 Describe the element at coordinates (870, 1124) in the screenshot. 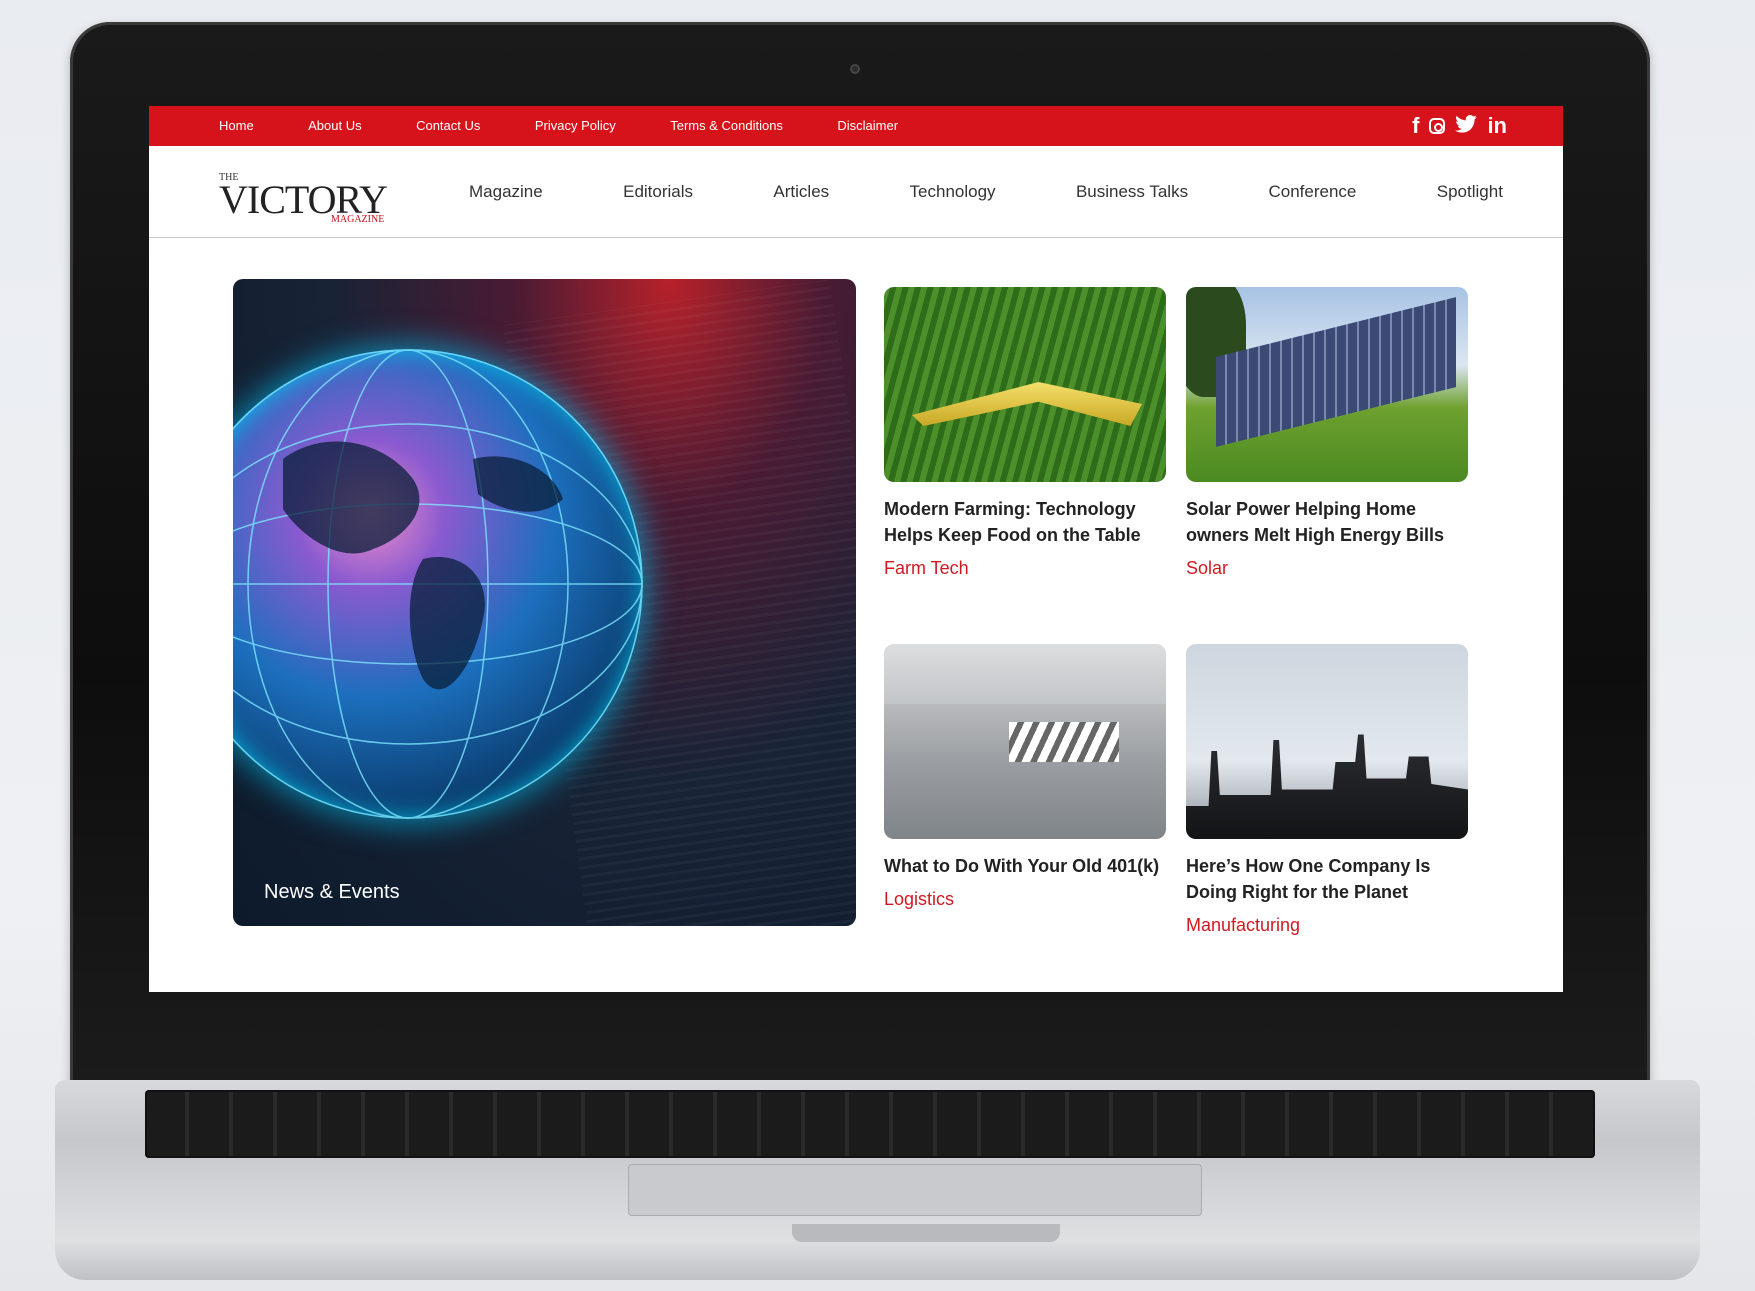

I see `keyboard` at that location.